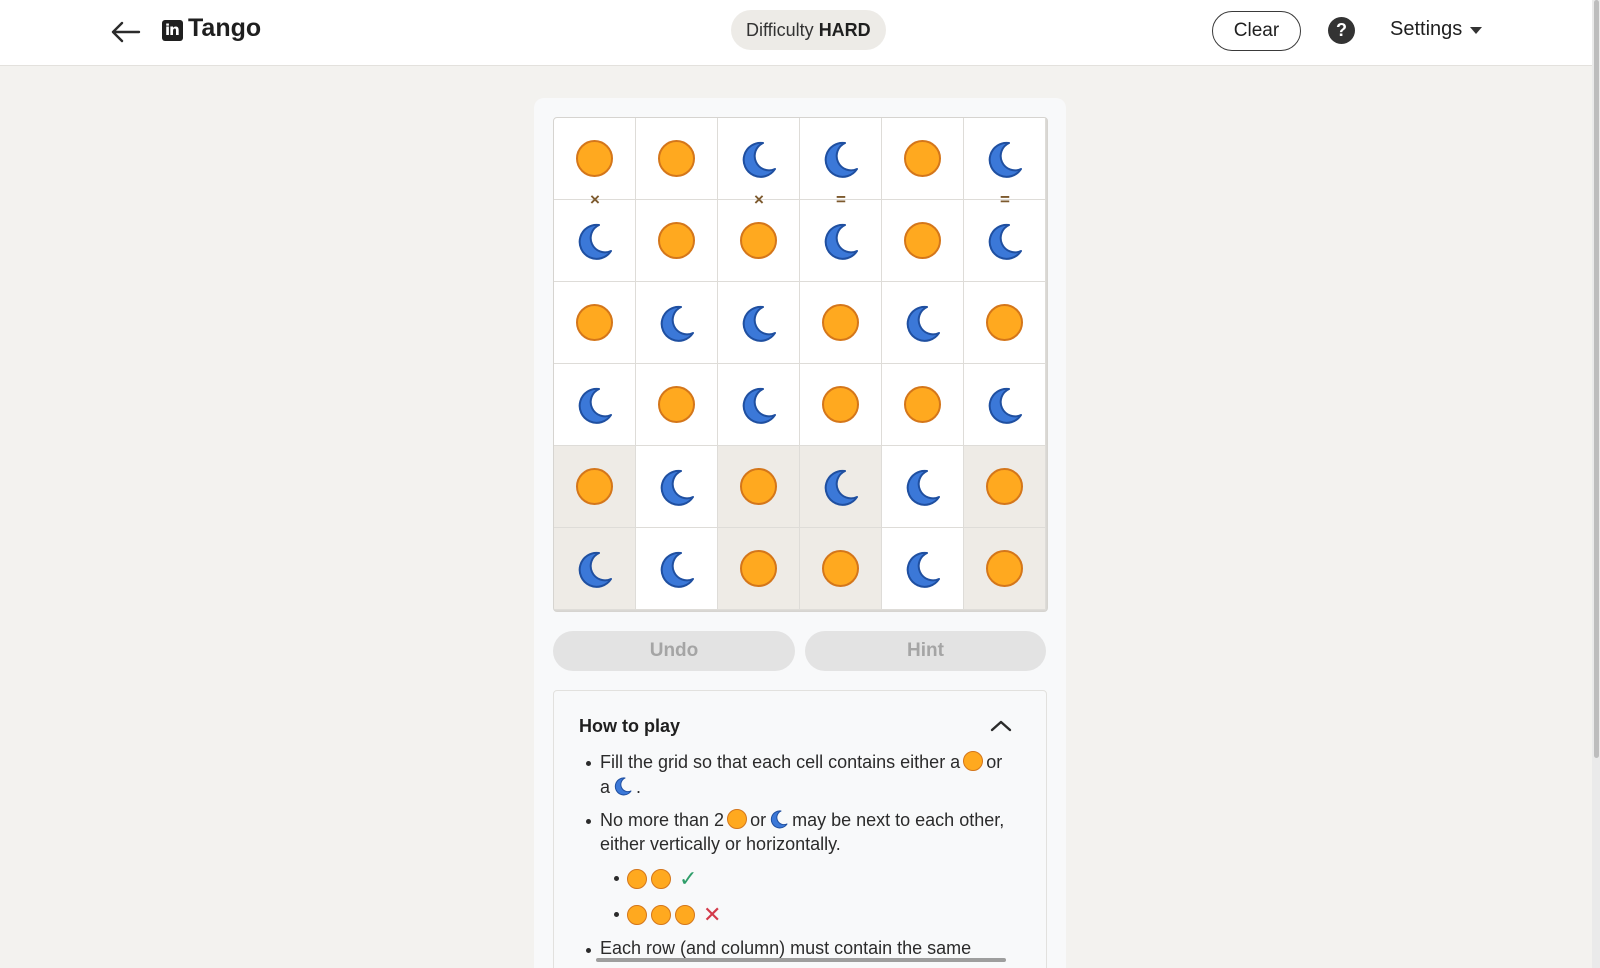 The height and width of the screenshot is (968, 1600). I want to click on rule-1-text-d: ., so click(639, 787).